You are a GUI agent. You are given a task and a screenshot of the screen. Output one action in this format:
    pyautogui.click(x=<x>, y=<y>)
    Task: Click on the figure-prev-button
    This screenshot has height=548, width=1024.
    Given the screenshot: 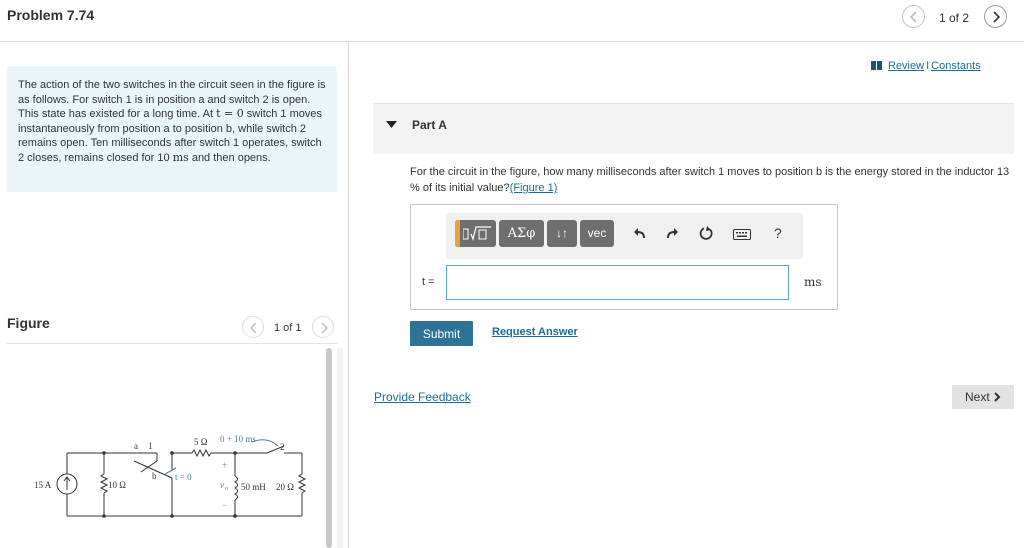 What is the action you would take?
    pyautogui.click(x=253, y=327)
    